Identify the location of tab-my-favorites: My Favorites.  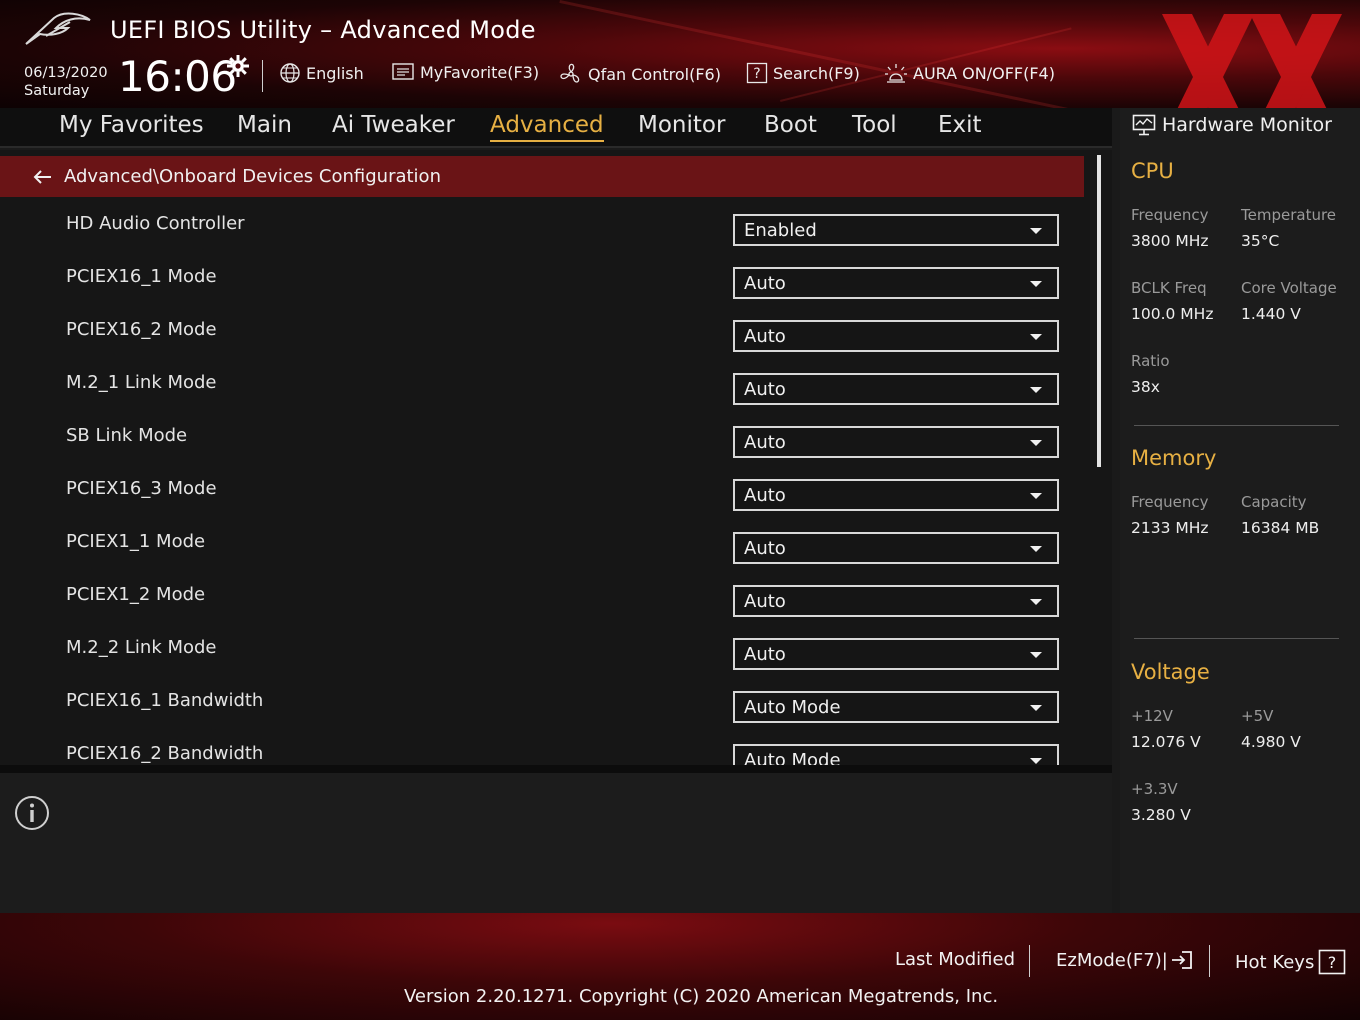
(131, 125).